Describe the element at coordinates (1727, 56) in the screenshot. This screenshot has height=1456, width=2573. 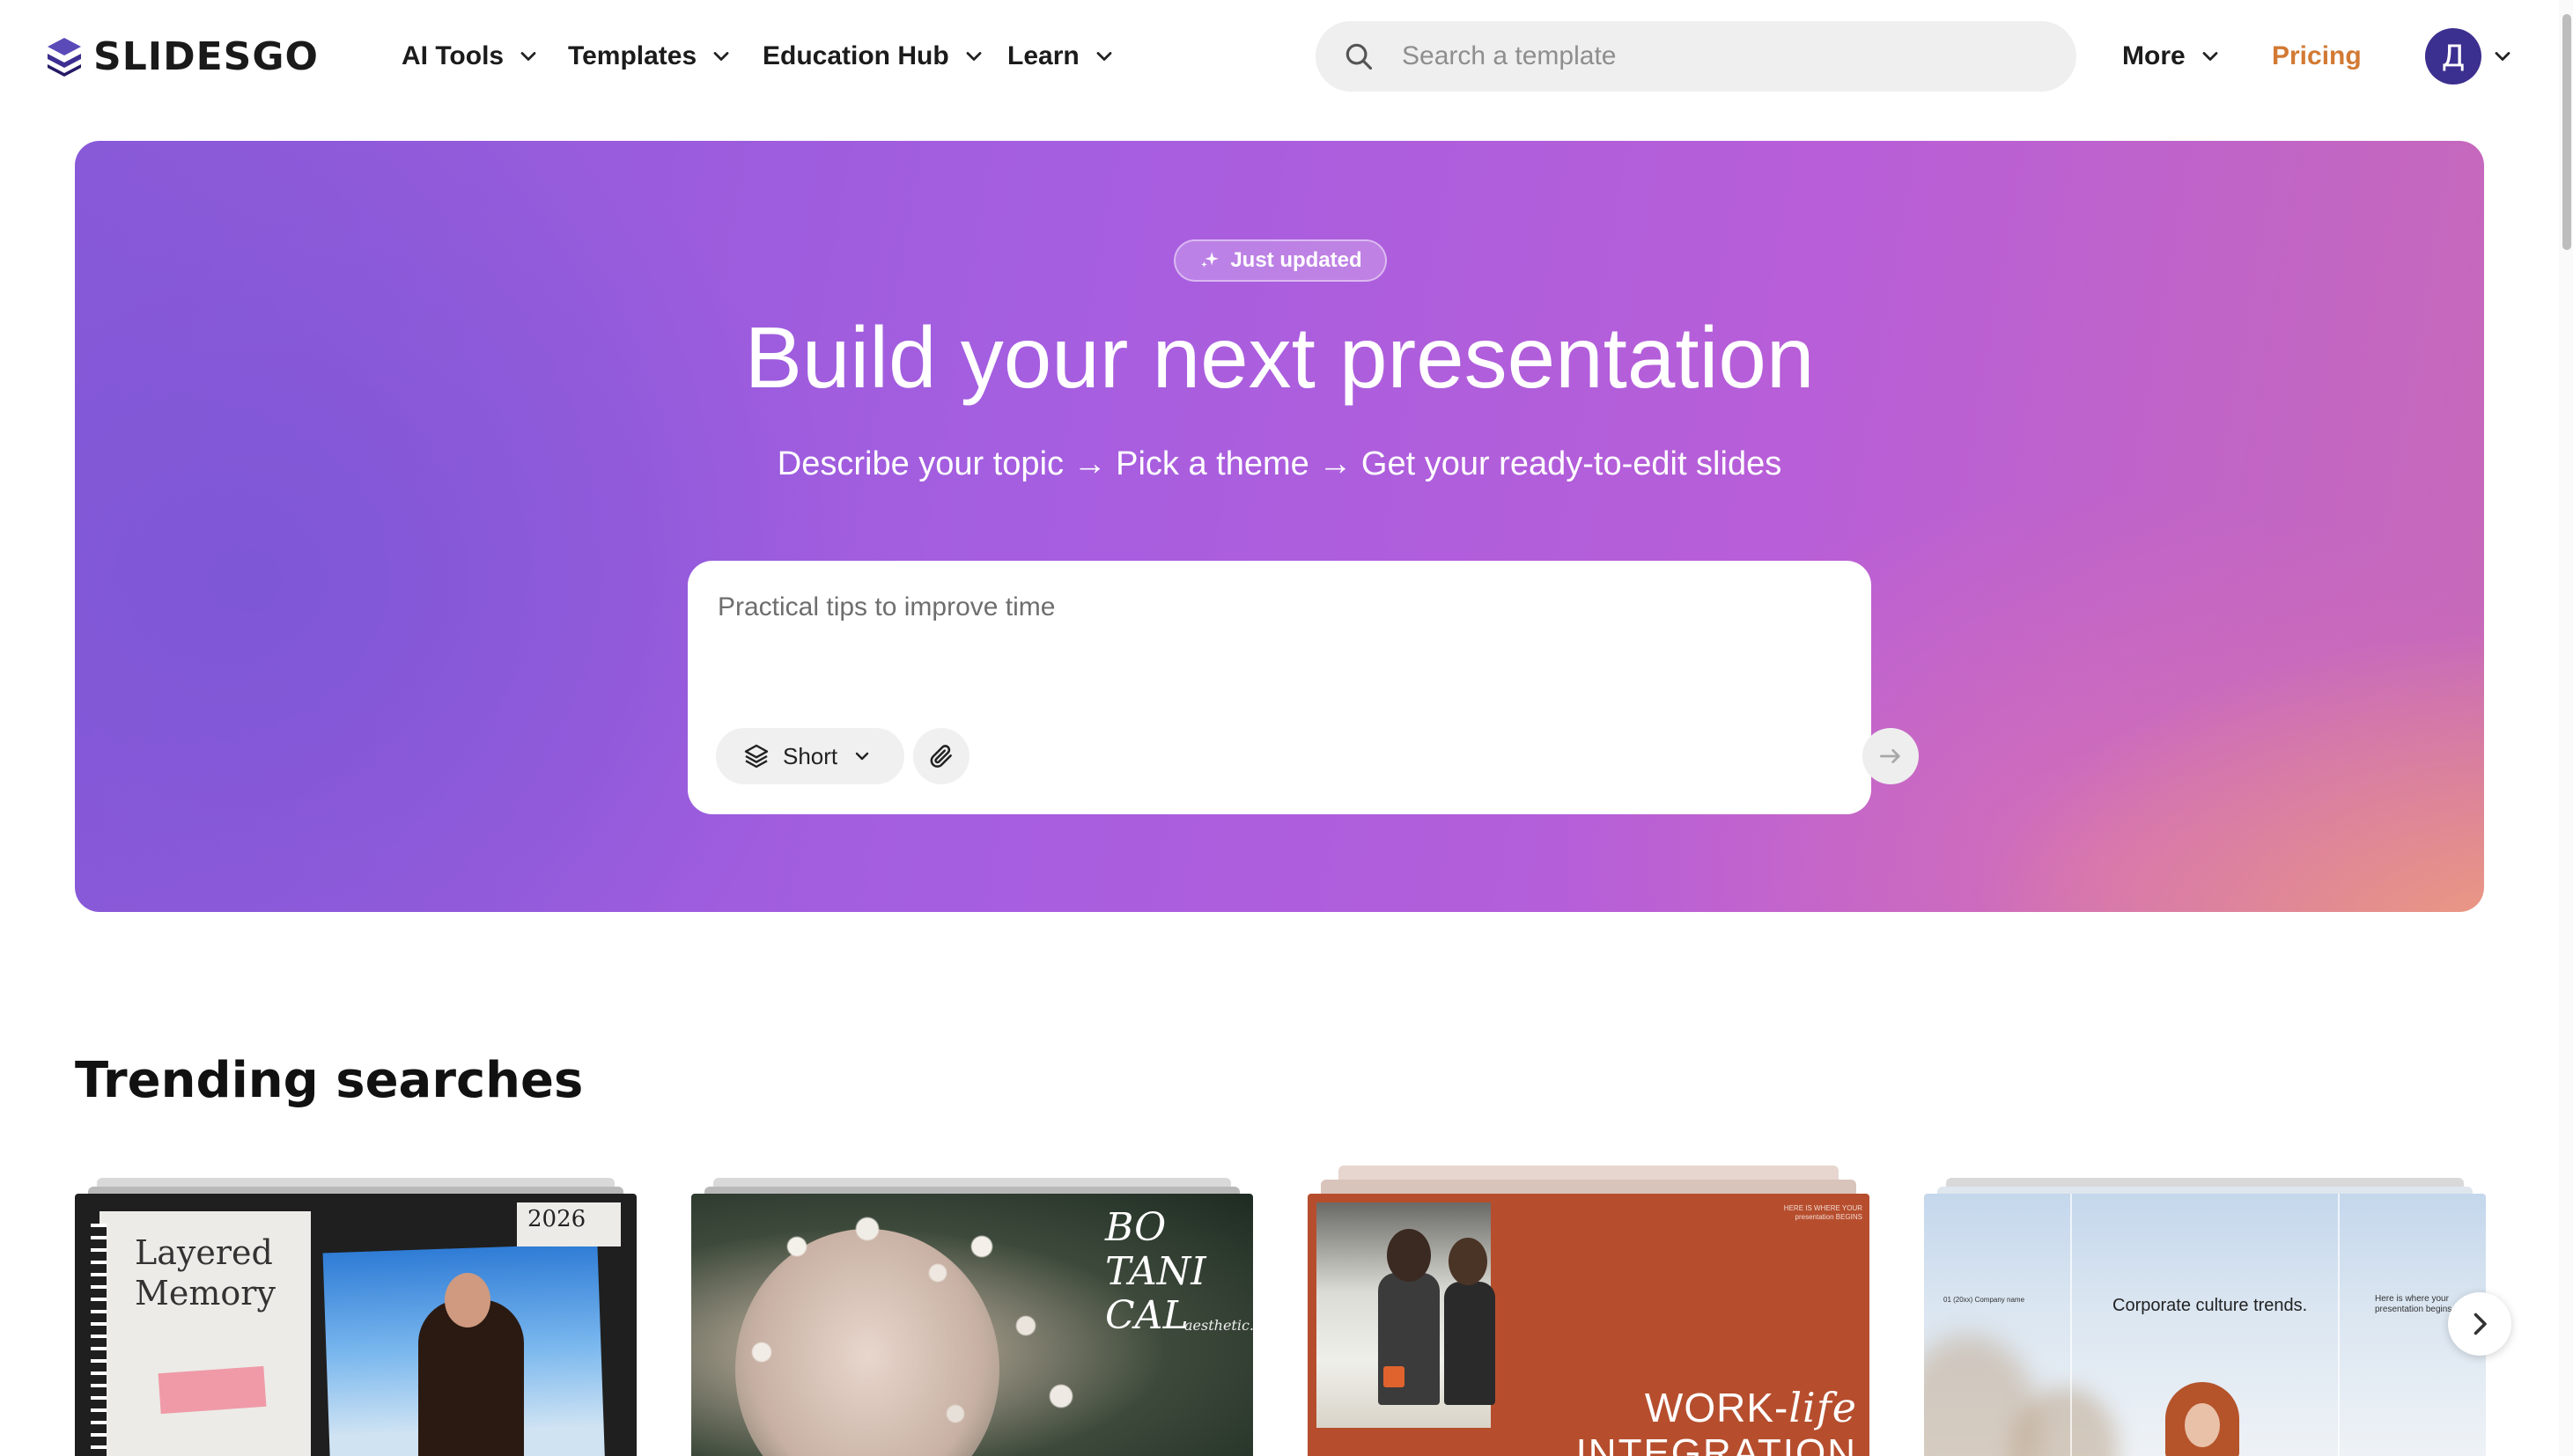
I see `search-input` at that location.